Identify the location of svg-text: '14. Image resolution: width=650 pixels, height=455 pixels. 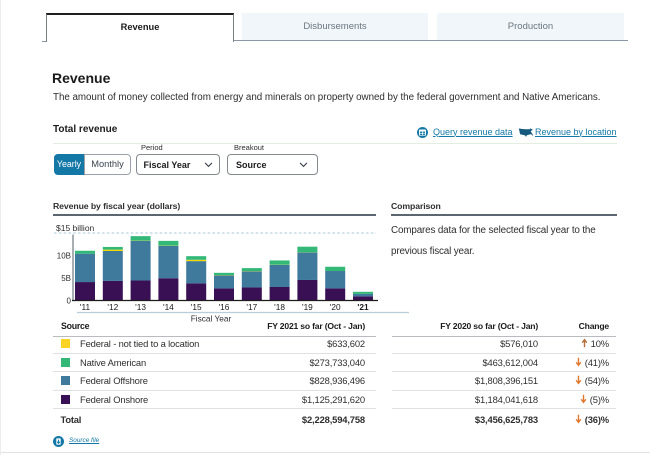
(168, 307).